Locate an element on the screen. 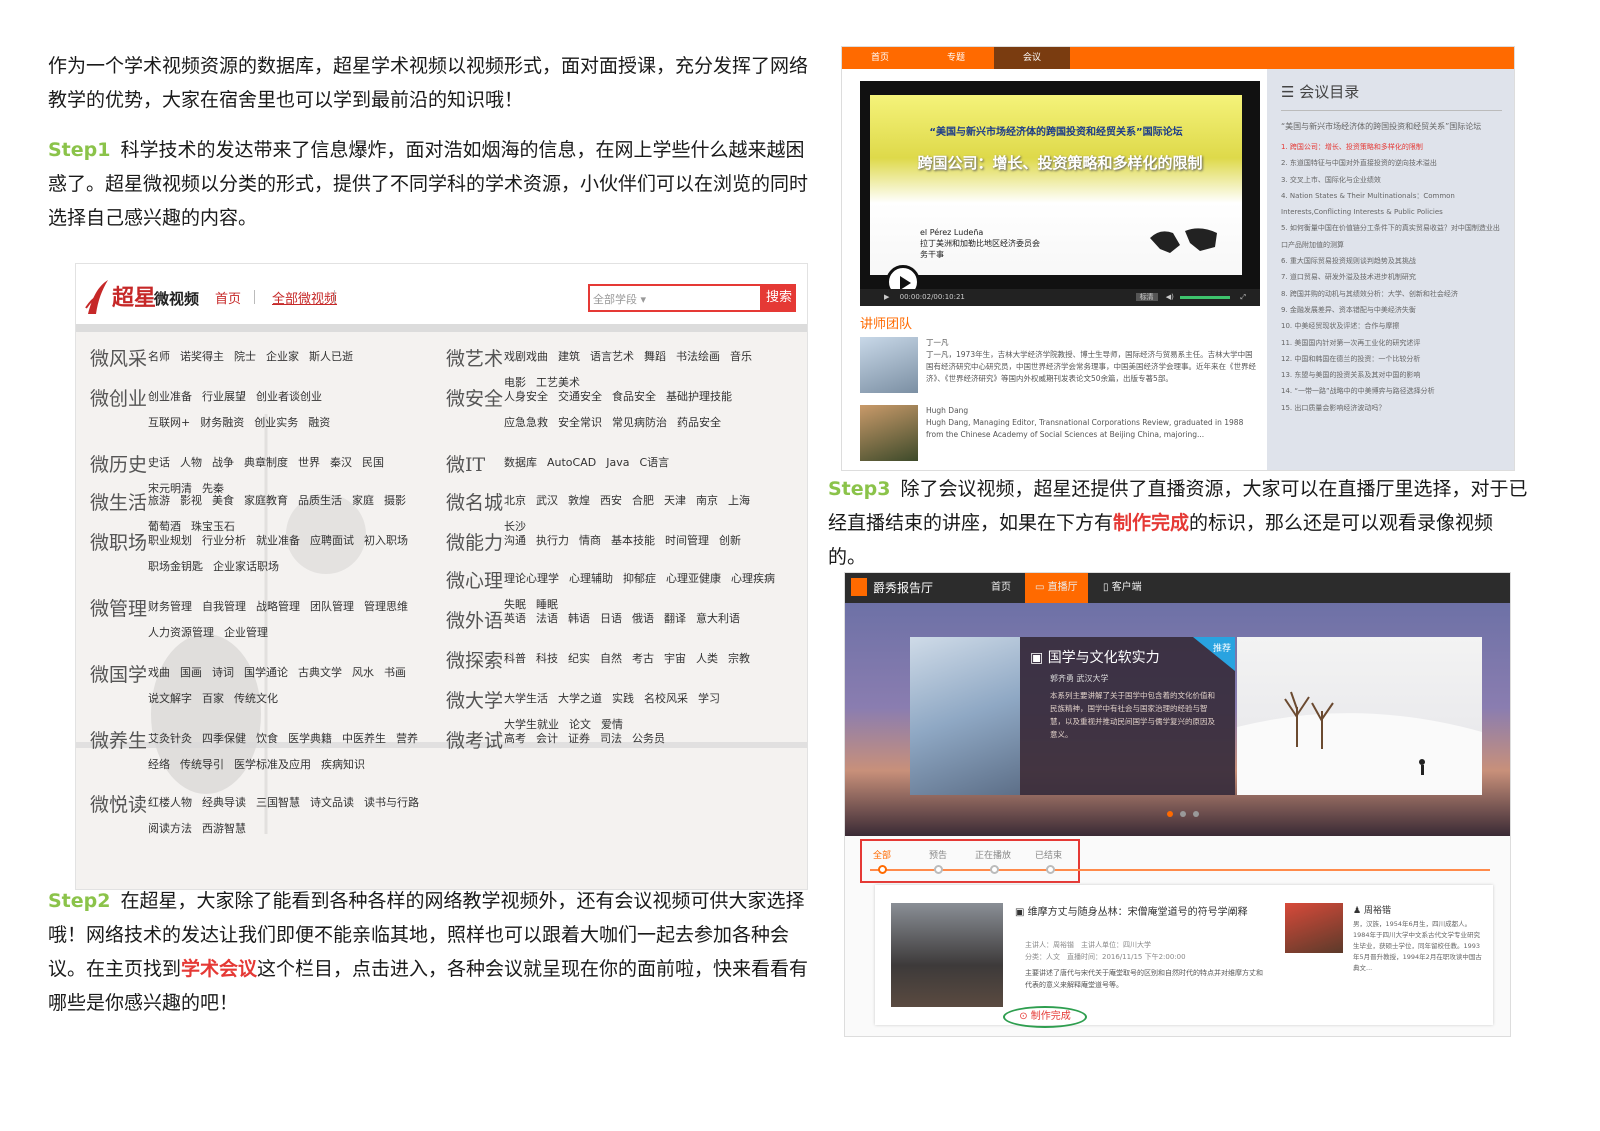  catalog-item: 6. 重大国际贸易投资规则谈判趋势及其挑战 is located at coordinates (1391, 261).